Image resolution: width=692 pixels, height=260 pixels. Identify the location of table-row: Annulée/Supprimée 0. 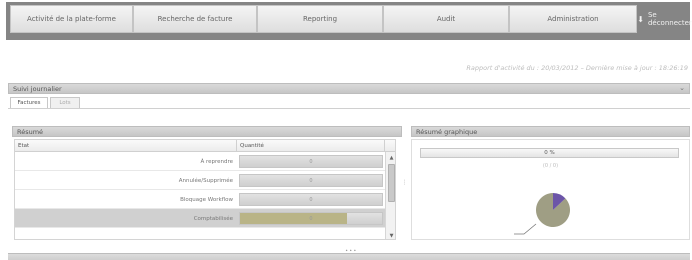
(200, 180).